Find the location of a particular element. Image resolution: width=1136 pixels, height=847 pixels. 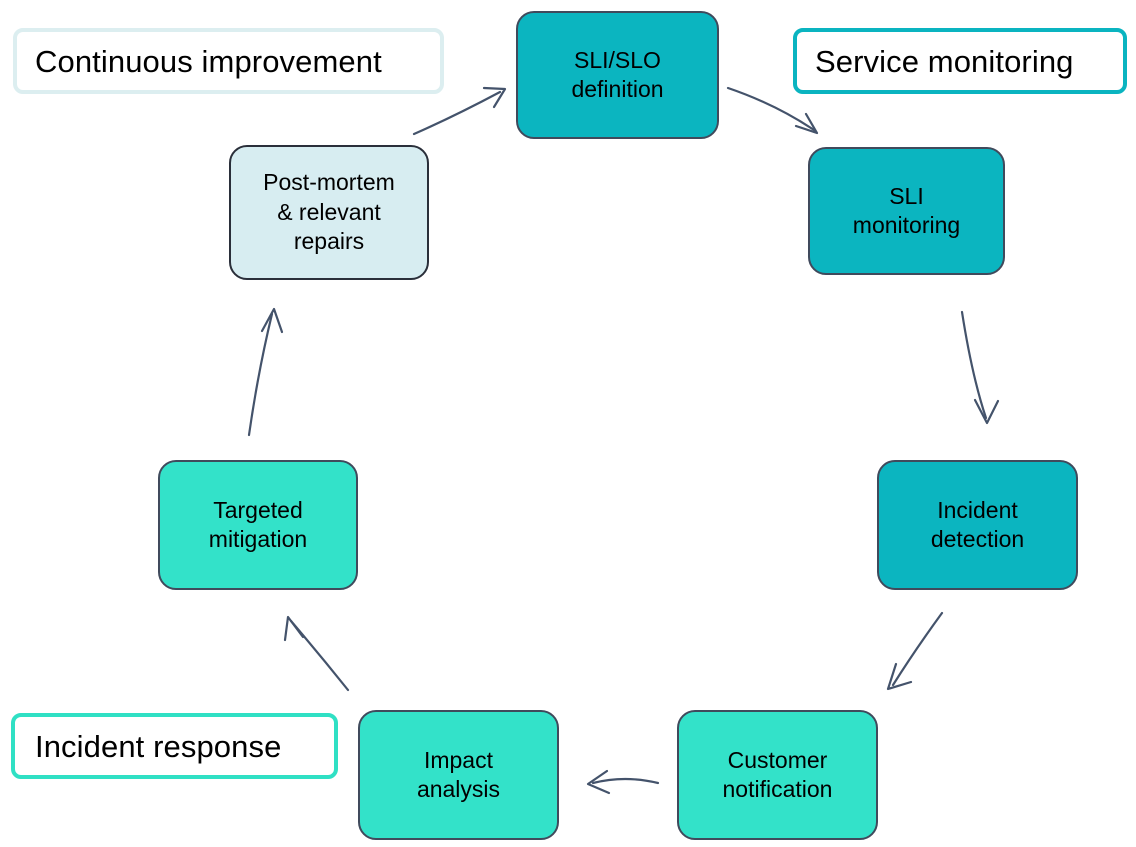

node-sli-monitoring: SLI monitoring is located at coordinates (906, 211).